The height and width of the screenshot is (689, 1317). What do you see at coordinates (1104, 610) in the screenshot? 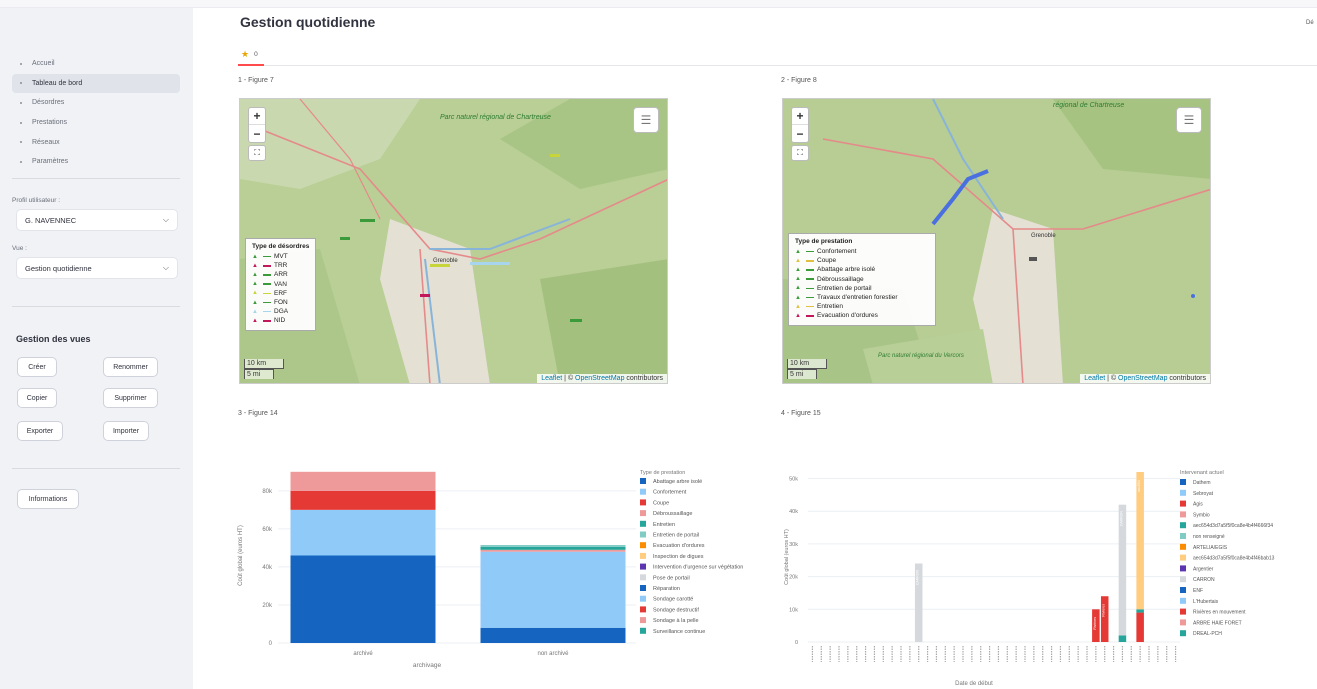
I see `bar-data-label: Rivières` at bounding box center [1104, 610].